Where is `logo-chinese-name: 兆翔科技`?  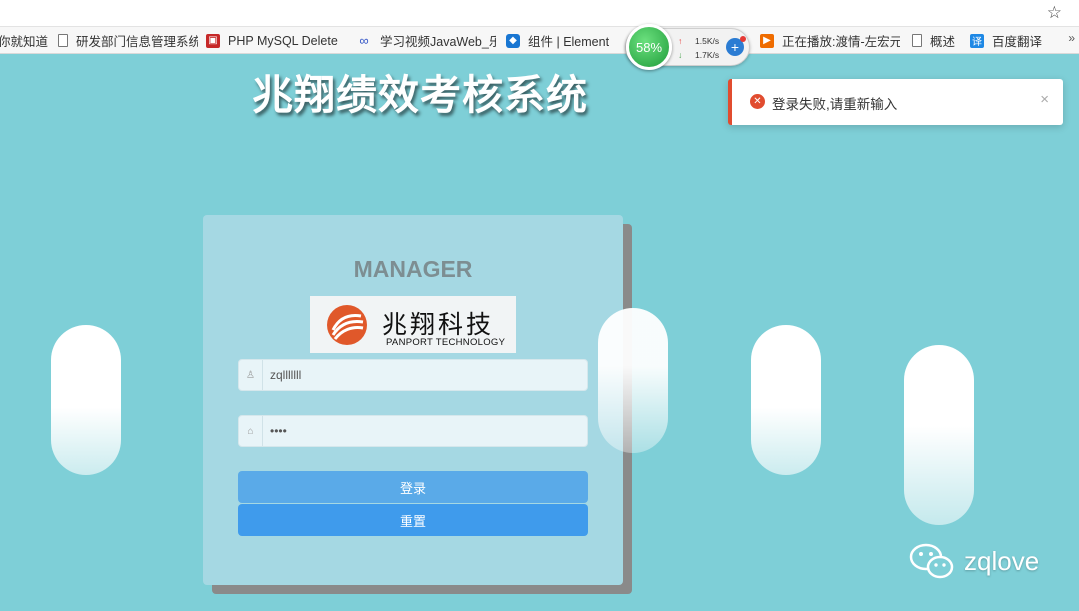
logo-chinese-name: 兆翔科技 is located at coordinates (438, 324).